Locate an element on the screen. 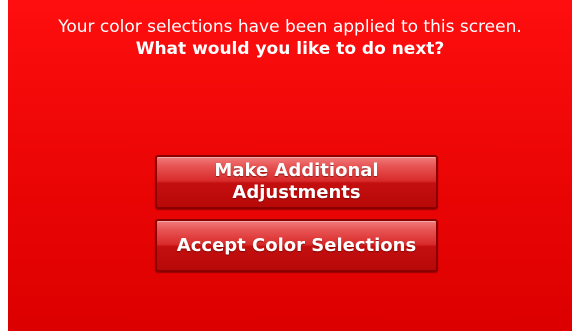  next-step-prompt: What would you like to do next? is located at coordinates (290, 49).